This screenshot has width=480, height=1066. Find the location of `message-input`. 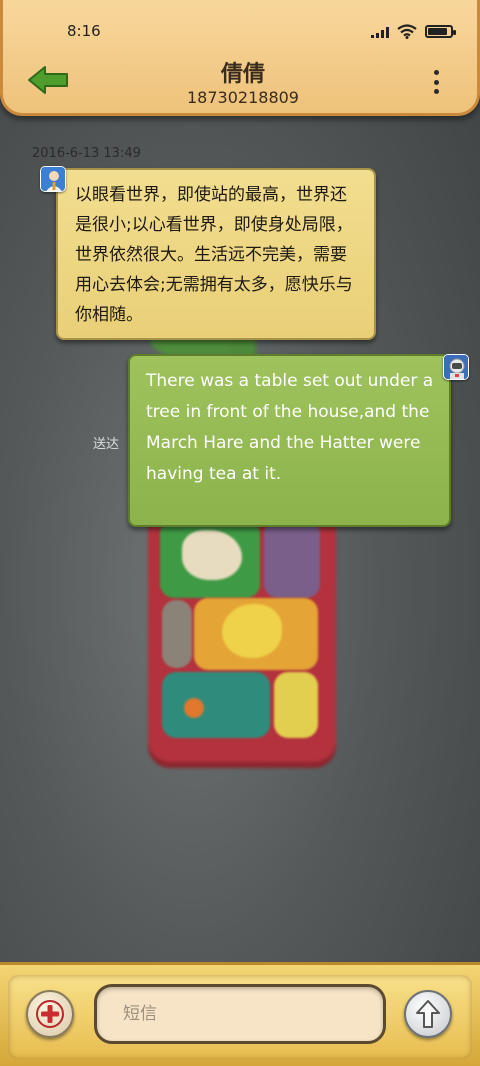

message-input is located at coordinates (240, 1014).